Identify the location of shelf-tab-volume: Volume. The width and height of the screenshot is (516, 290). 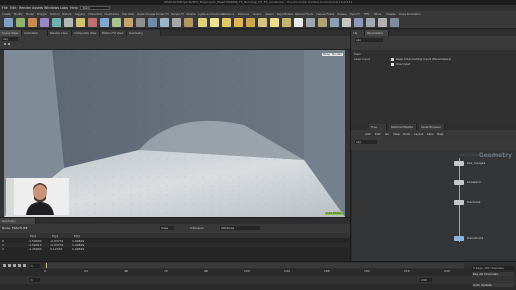
(191, 14).